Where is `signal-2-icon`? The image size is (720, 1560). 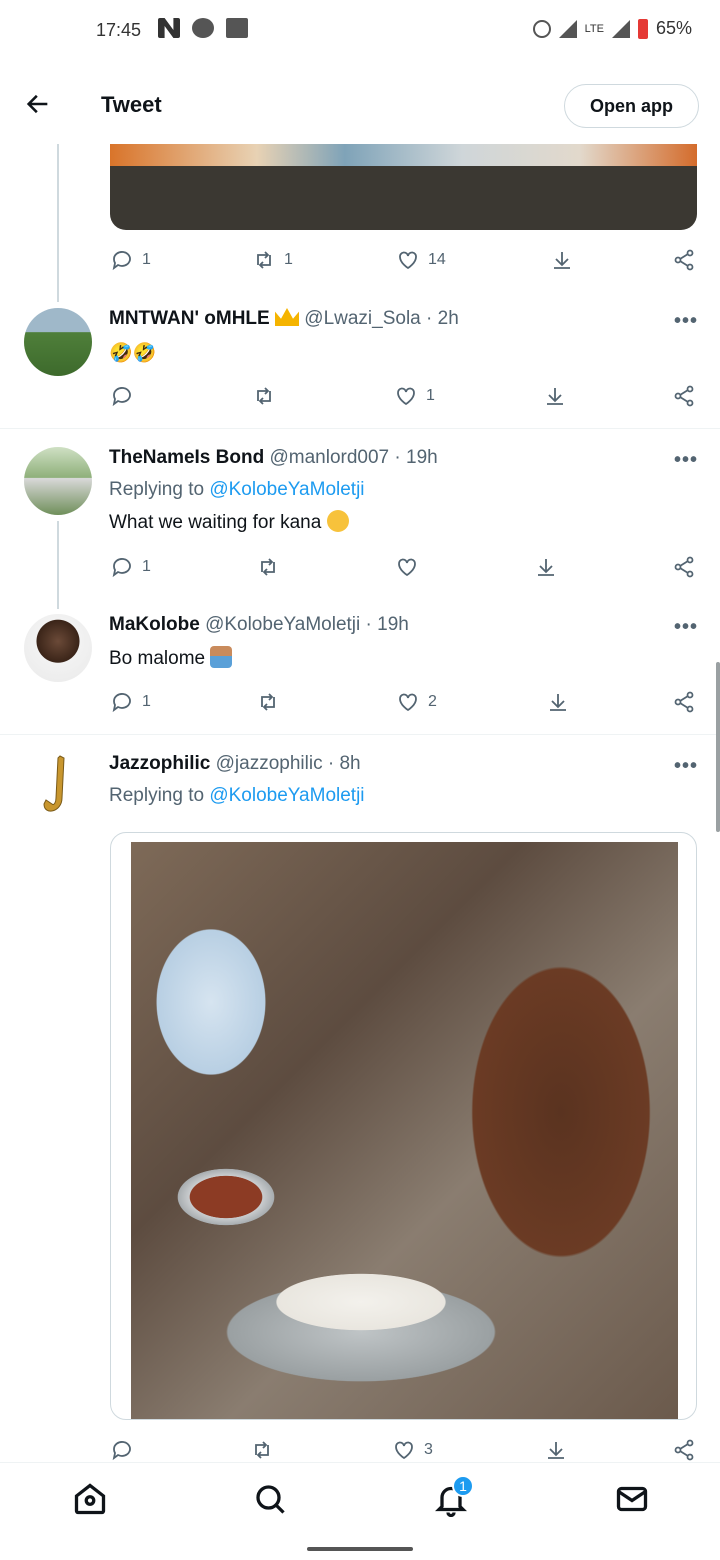 signal-2-icon is located at coordinates (620, 28).